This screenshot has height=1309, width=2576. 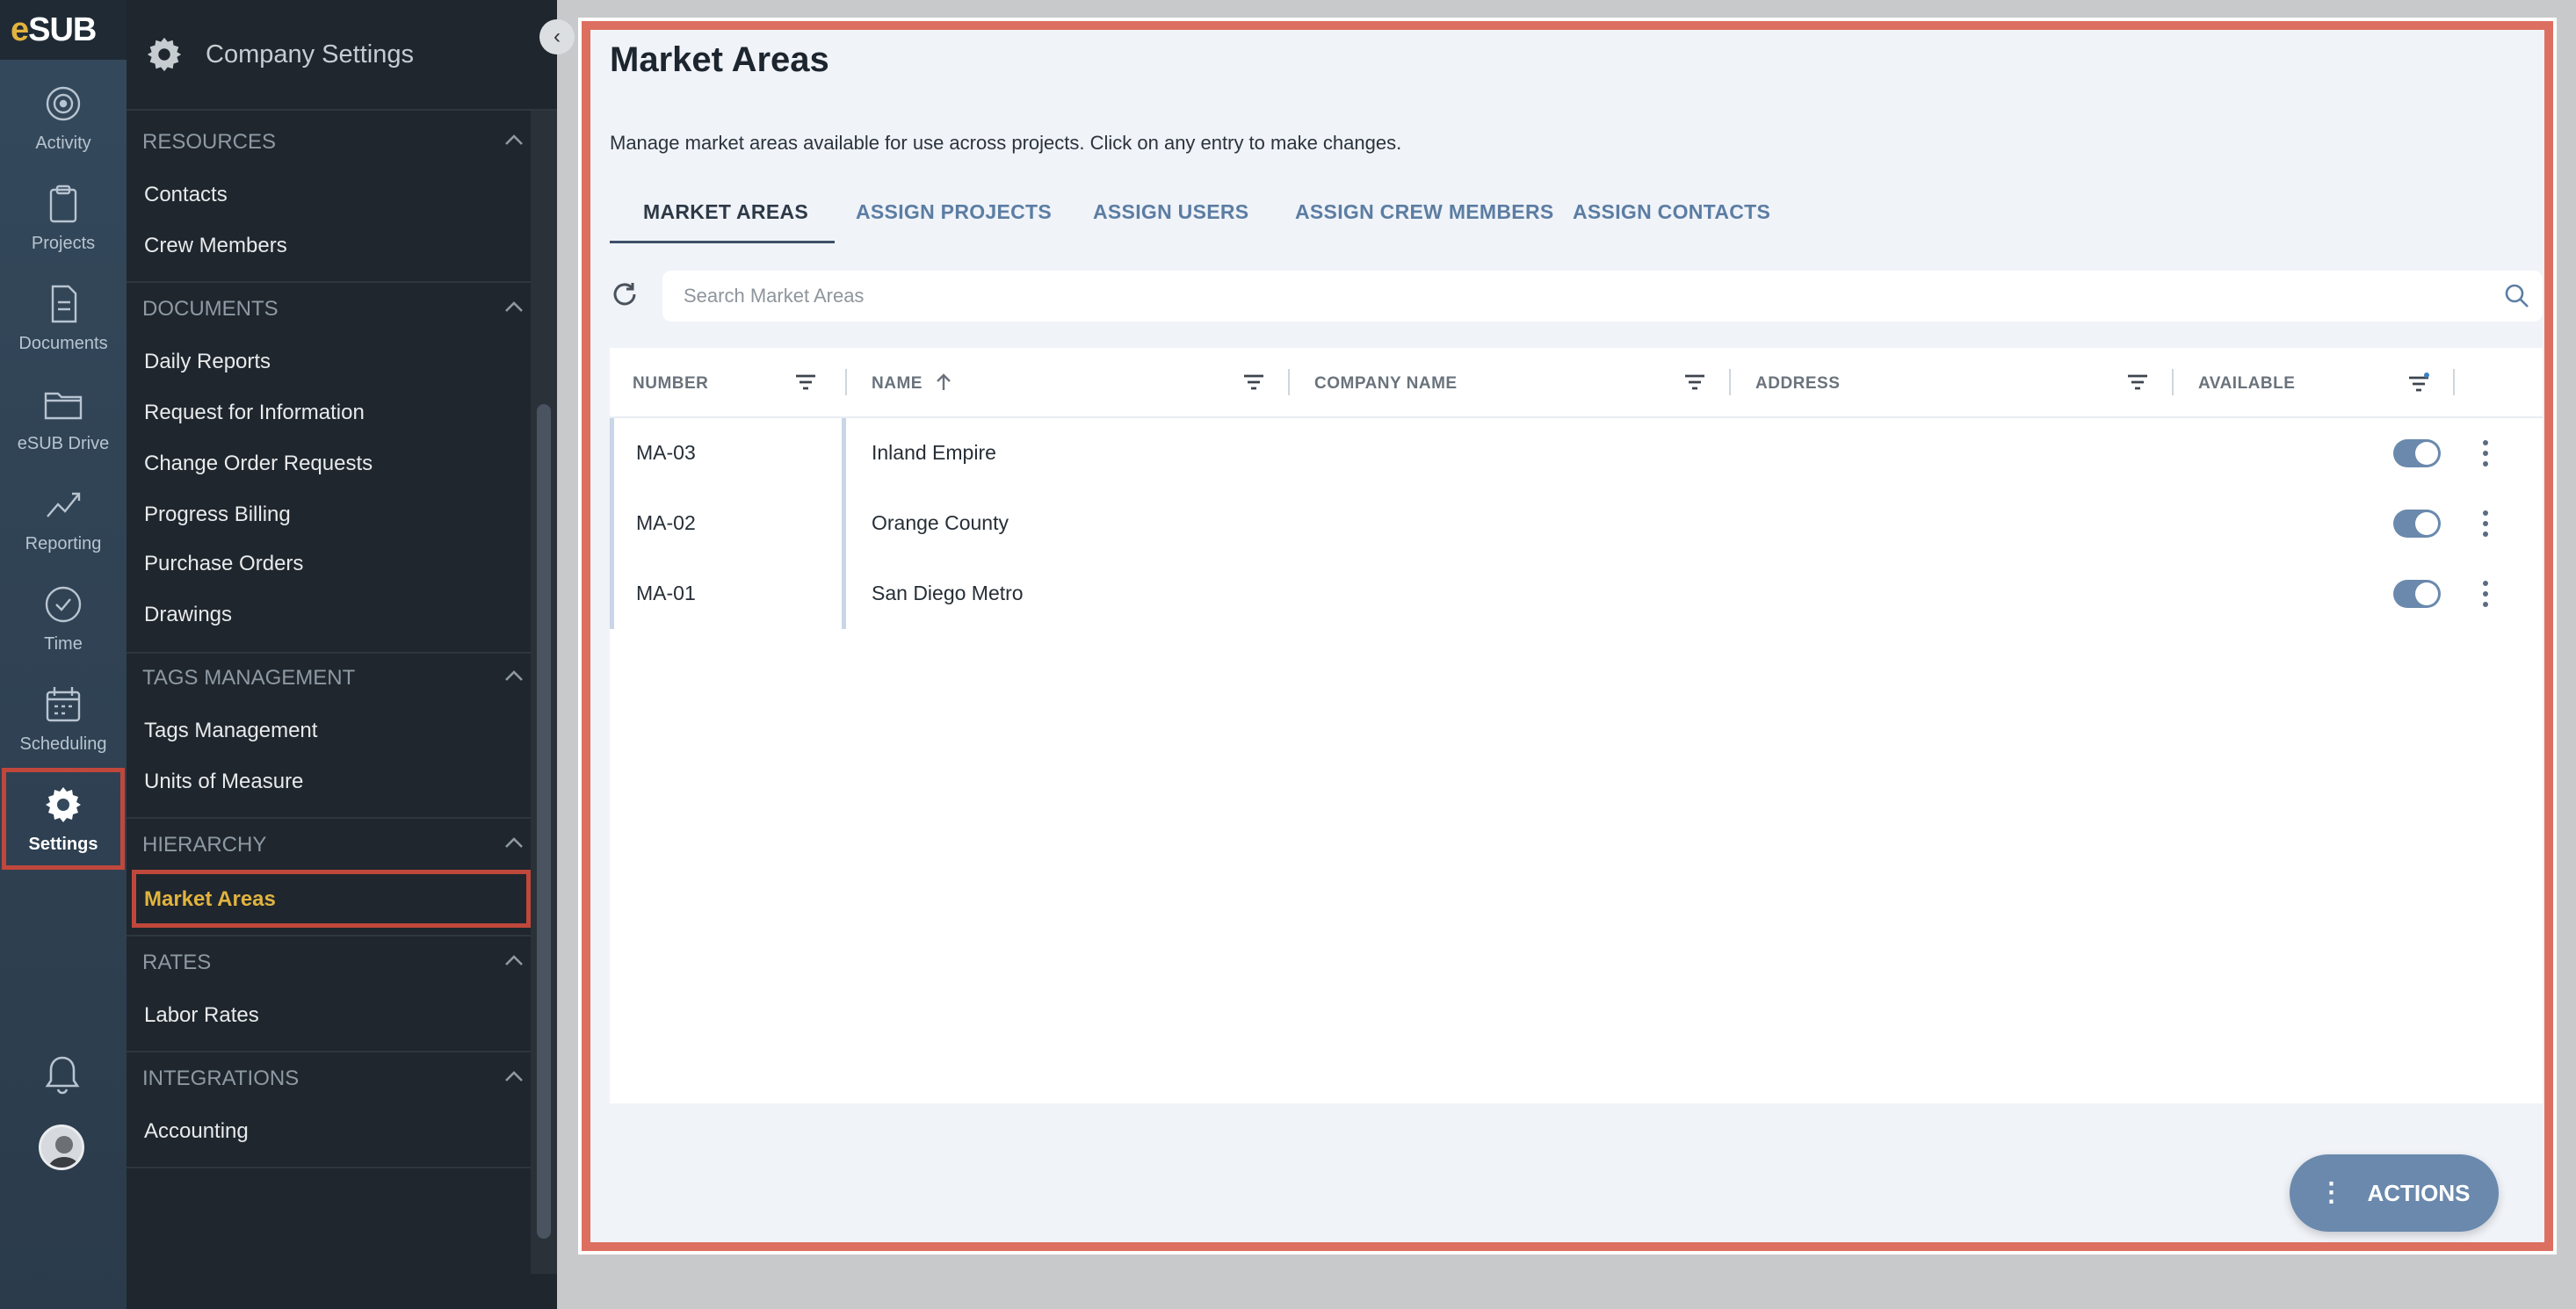 What do you see at coordinates (223, 782) in the screenshot?
I see `sidebar-link-units-of-measure: Units of Measure` at bounding box center [223, 782].